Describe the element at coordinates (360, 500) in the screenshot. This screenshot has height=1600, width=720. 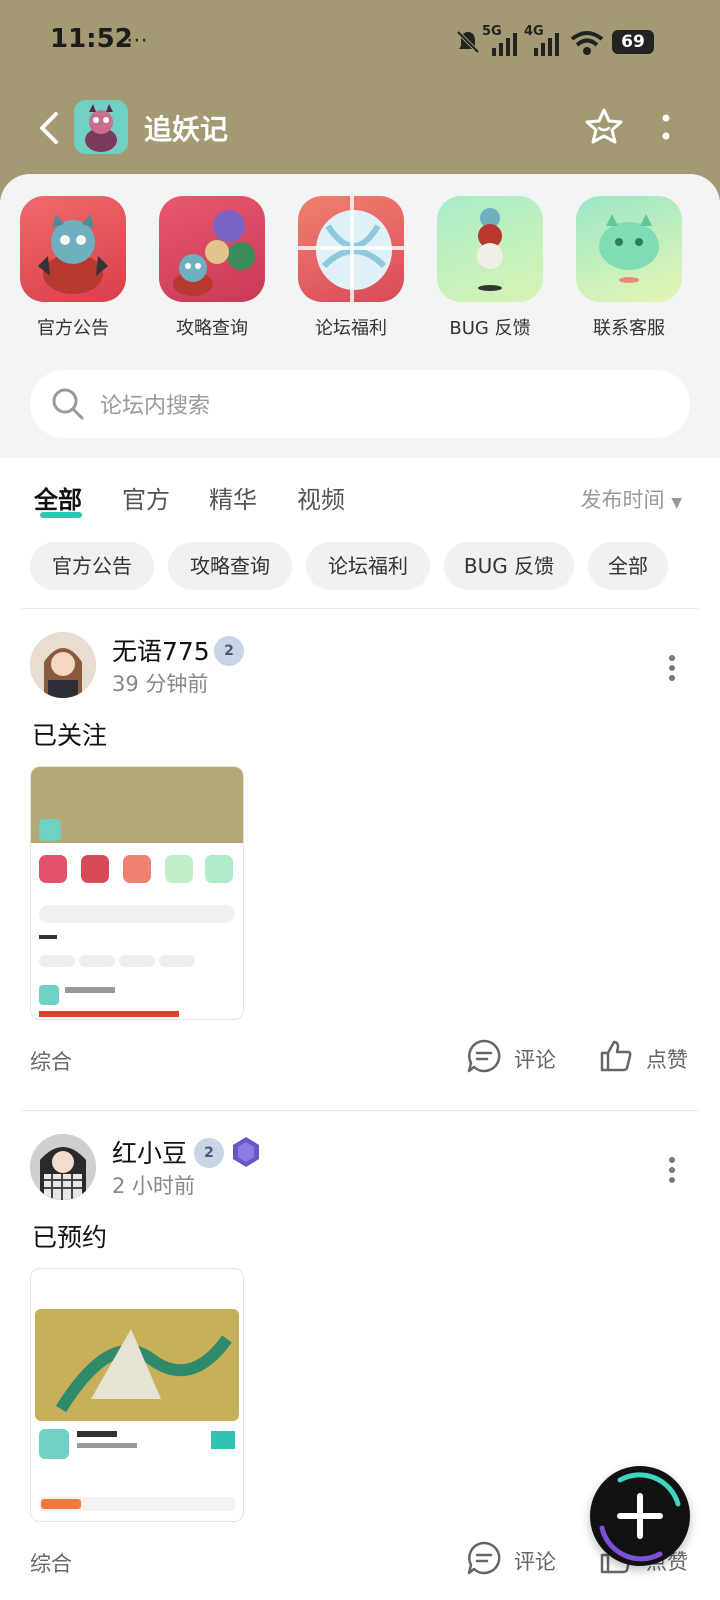
I see `filter-tabs: 全部 官方 精华 视频 发布时间 ▼` at that location.